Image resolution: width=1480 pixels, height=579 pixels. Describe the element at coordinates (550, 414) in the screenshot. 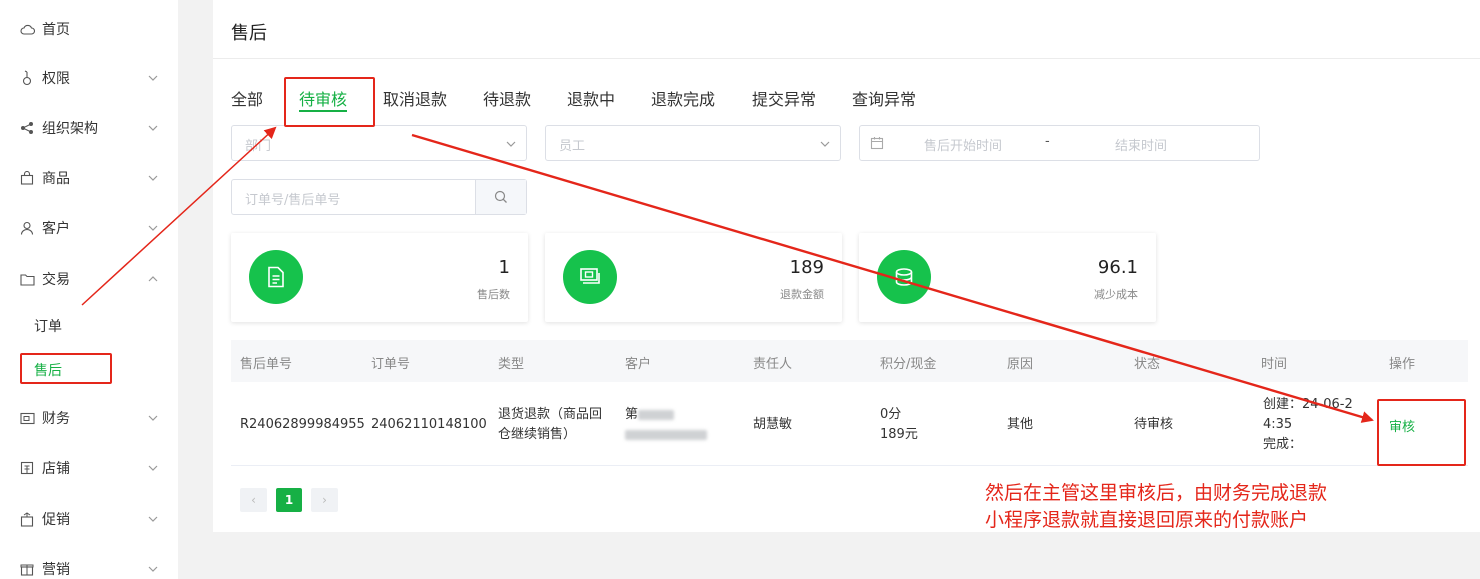

I see `type-line1: 退货退款（商品回` at that location.